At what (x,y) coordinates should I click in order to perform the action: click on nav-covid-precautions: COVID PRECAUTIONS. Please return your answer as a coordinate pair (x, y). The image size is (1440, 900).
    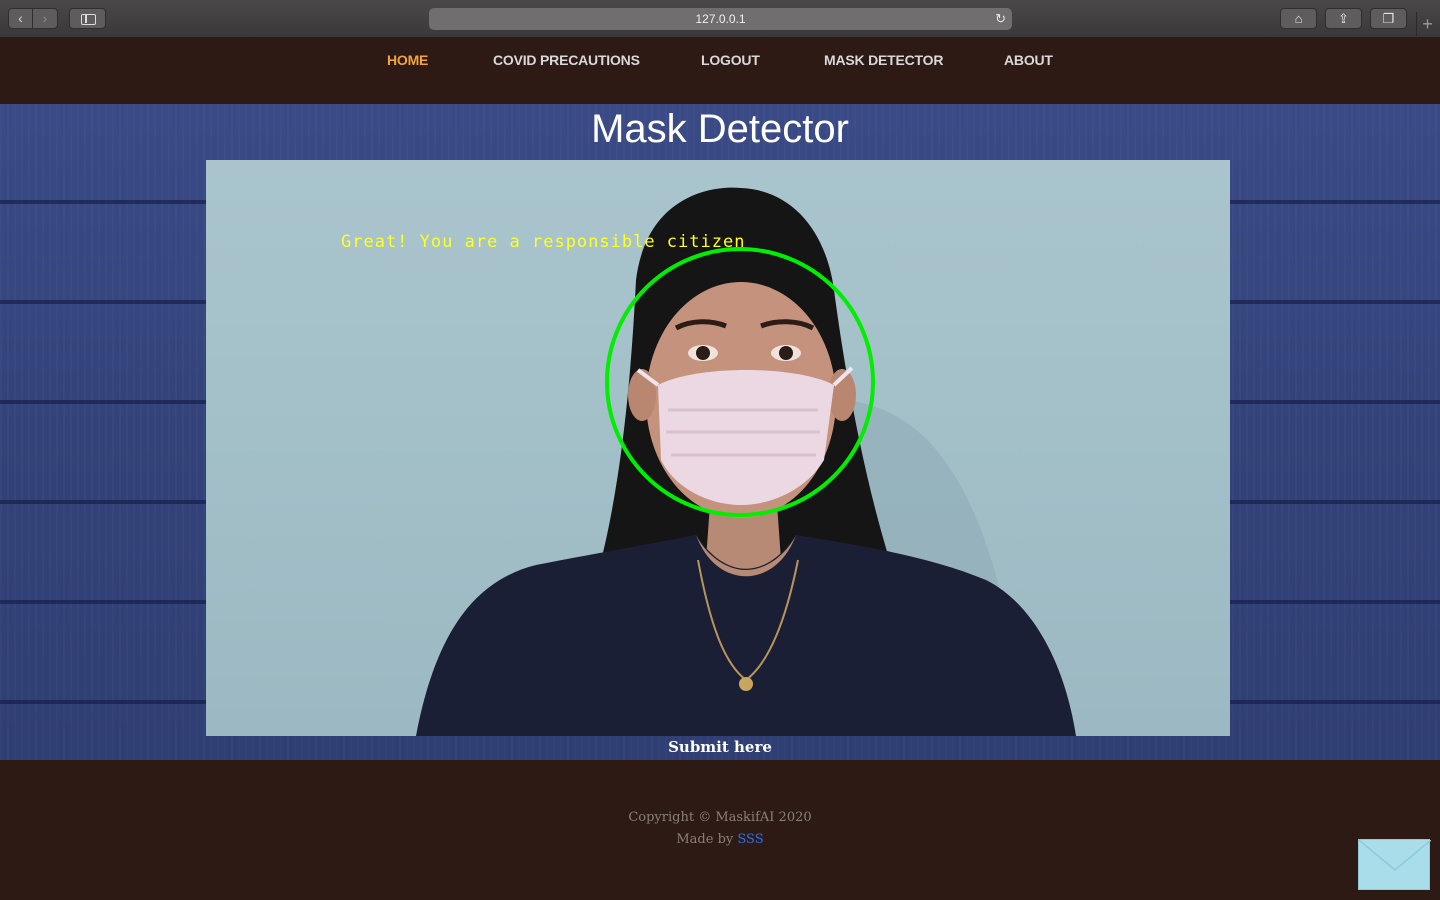
    Looking at the image, I should click on (566, 60).